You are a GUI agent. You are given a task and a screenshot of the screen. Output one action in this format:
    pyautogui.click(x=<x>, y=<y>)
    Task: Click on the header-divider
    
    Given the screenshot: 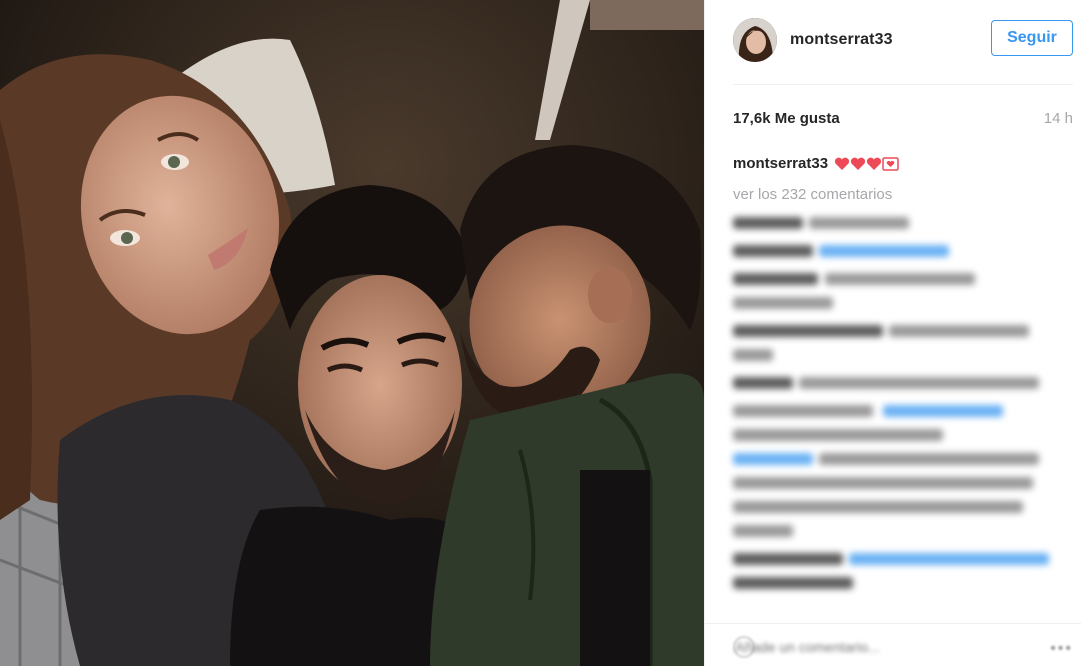 What is the action you would take?
    pyautogui.click(x=903, y=84)
    